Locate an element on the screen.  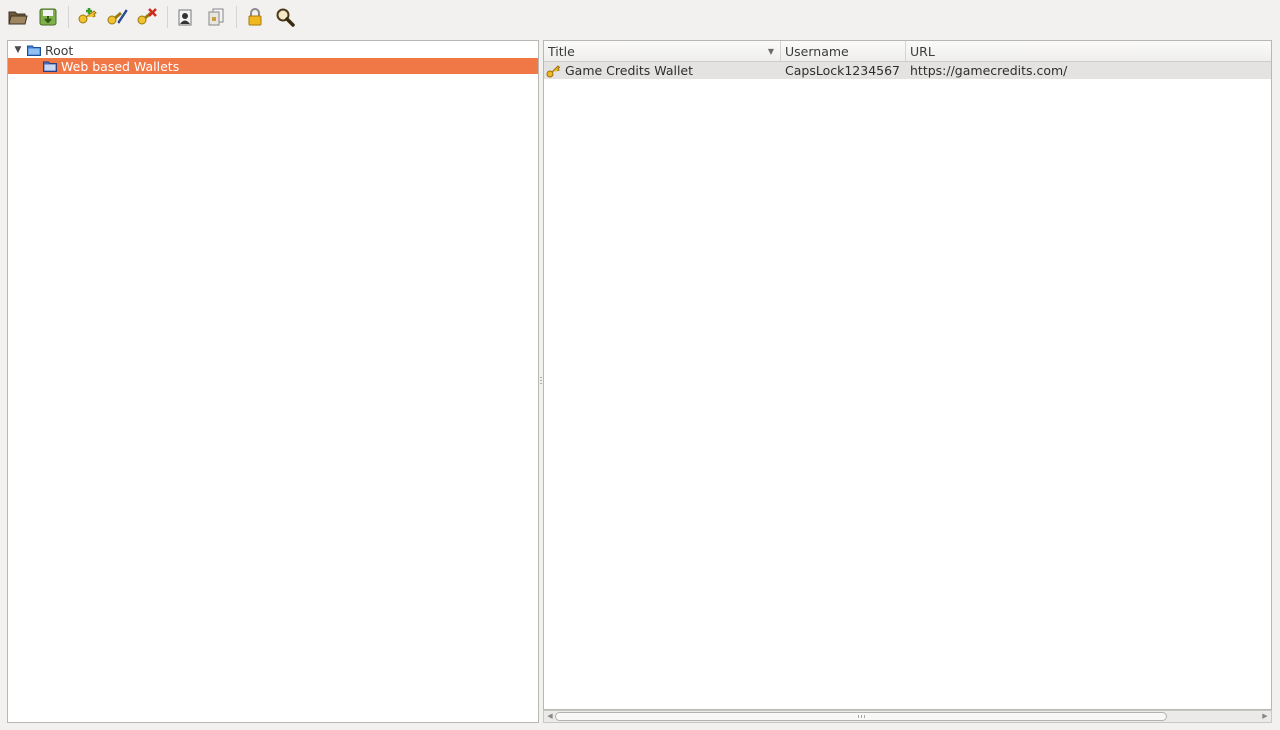
key-icon is located at coordinates (553, 71).